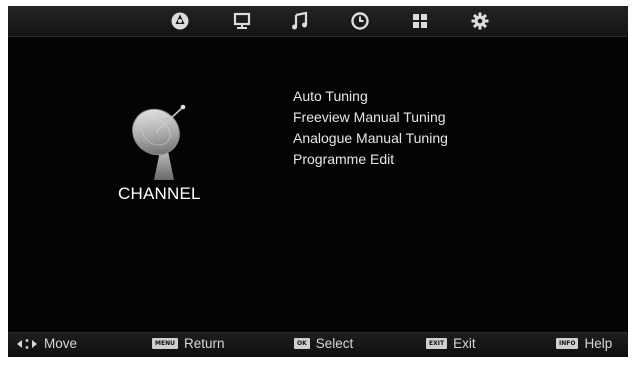 Image resolution: width=636 pixels, height=365 pixels. What do you see at coordinates (437, 343) in the screenshot?
I see `exit-key-icon: EXIT` at bounding box center [437, 343].